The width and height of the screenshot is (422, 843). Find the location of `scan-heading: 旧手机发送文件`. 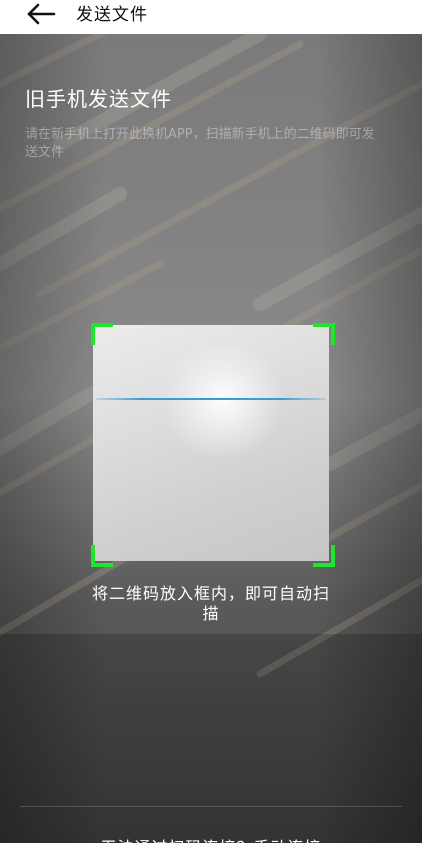

scan-heading: 旧手机发送文件 is located at coordinates (98, 99).